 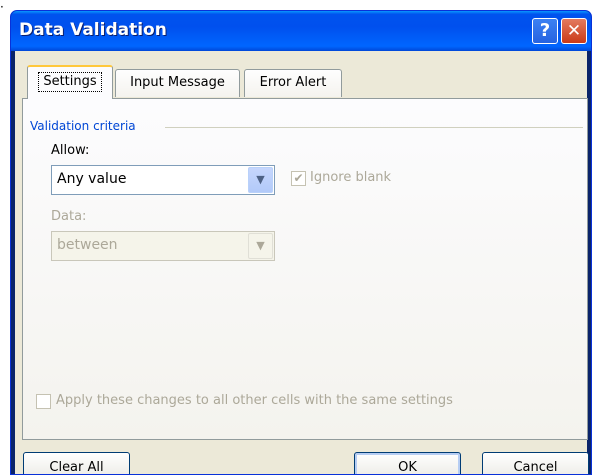 I want to click on tab-strip: Settings Input Message Error Alert, so click(x=301, y=75).